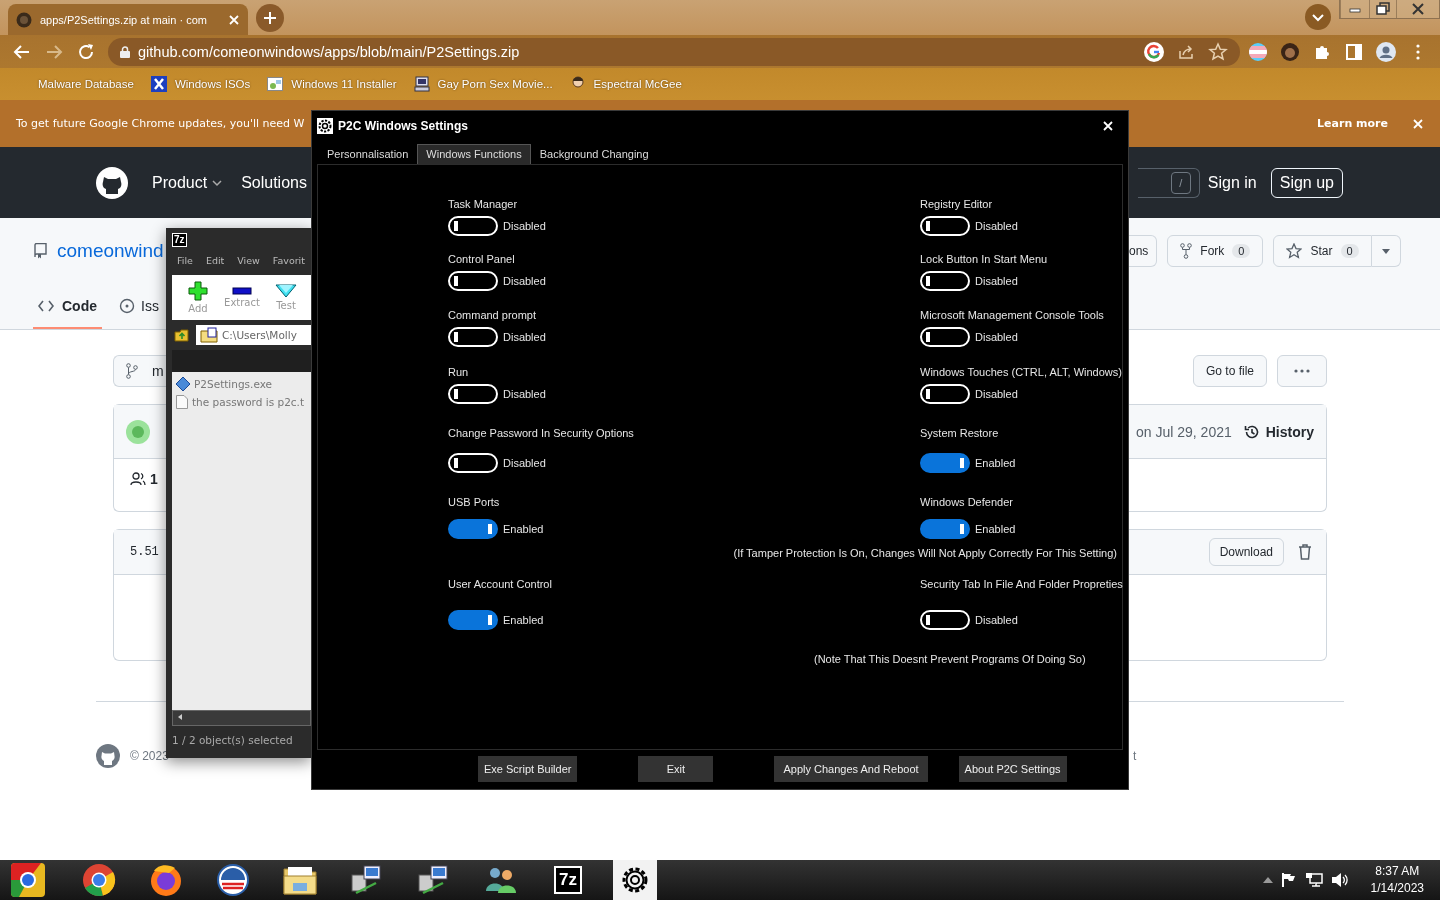 This screenshot has width=1440, height=900. What do you see at coordinates (127, 306) in the screenshot?
I see `issue-icon` at bounding box center [127, 306].